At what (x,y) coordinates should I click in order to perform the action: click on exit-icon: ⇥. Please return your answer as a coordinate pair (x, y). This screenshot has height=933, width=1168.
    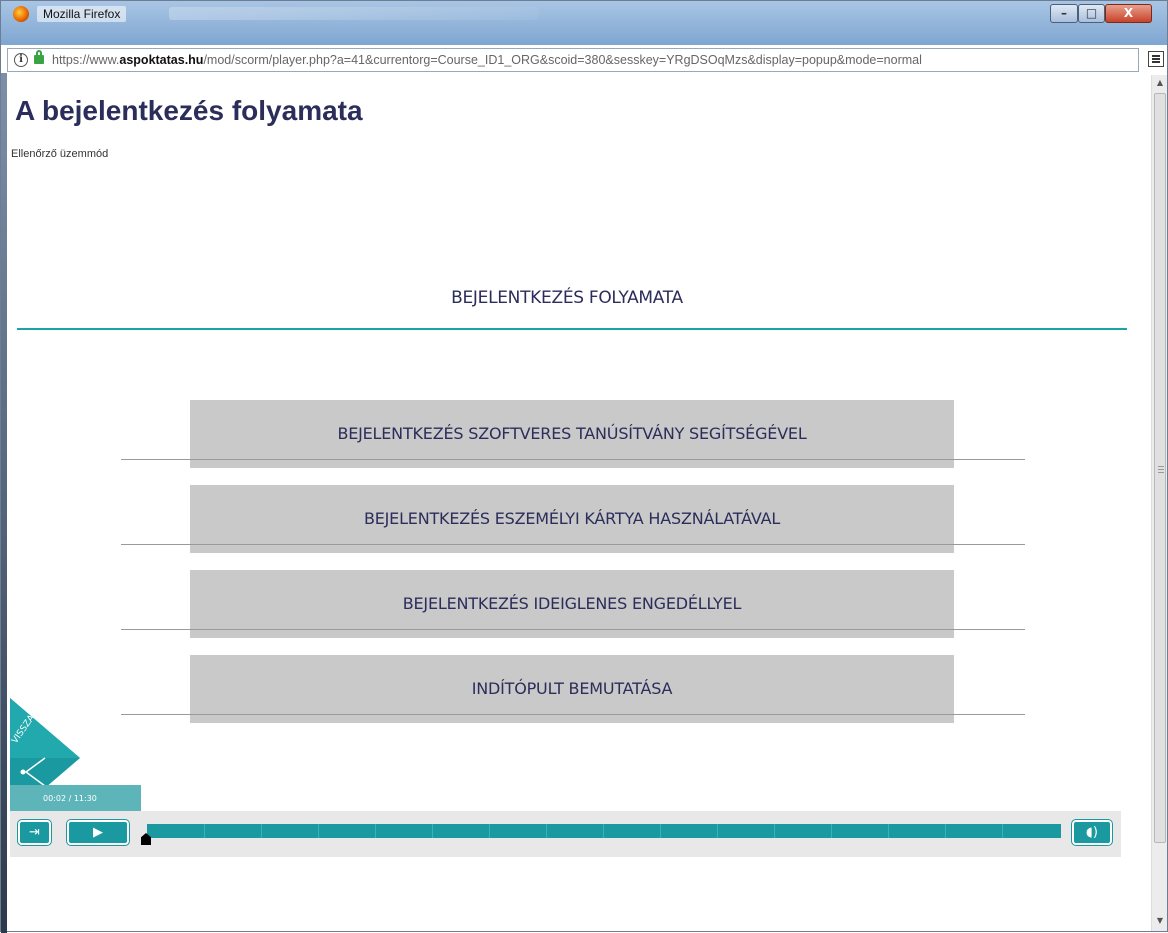
    Looking at the image, I should click on (34, 832).